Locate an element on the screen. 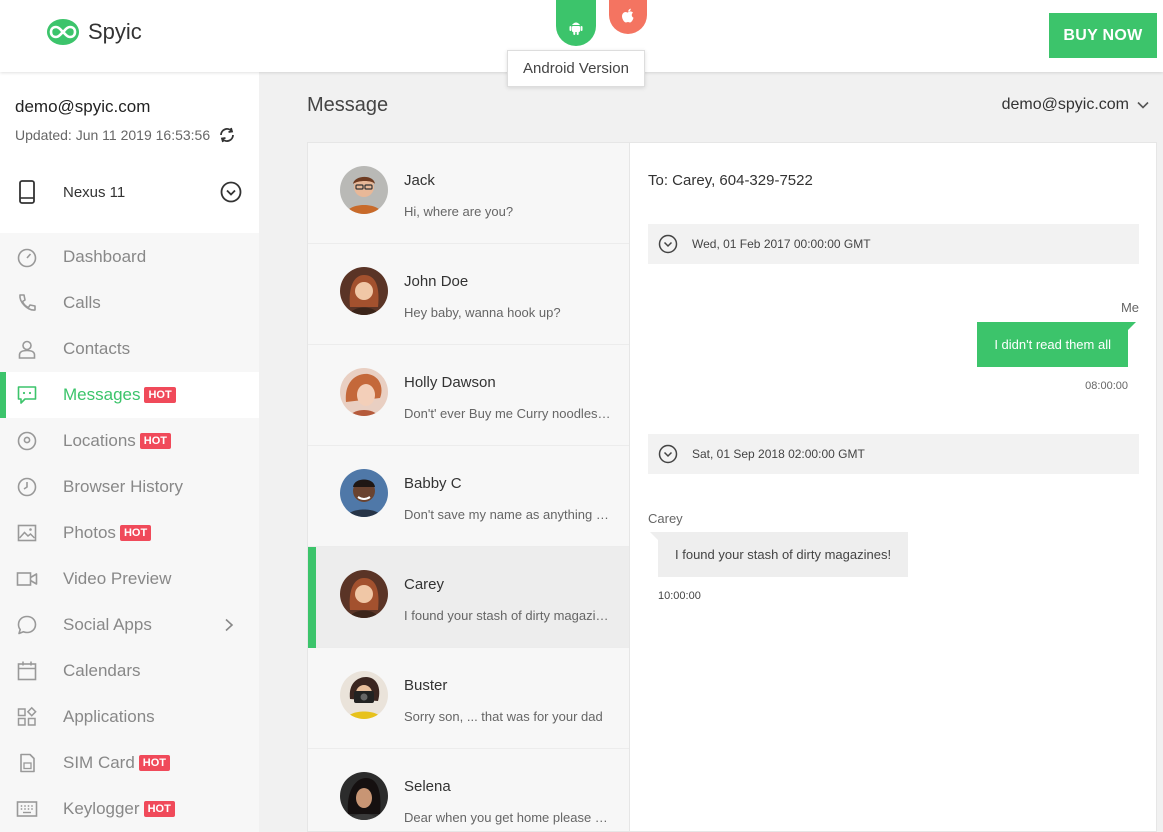 The image size is (1163, 832). android-icon is located at coordinates (576, 28).